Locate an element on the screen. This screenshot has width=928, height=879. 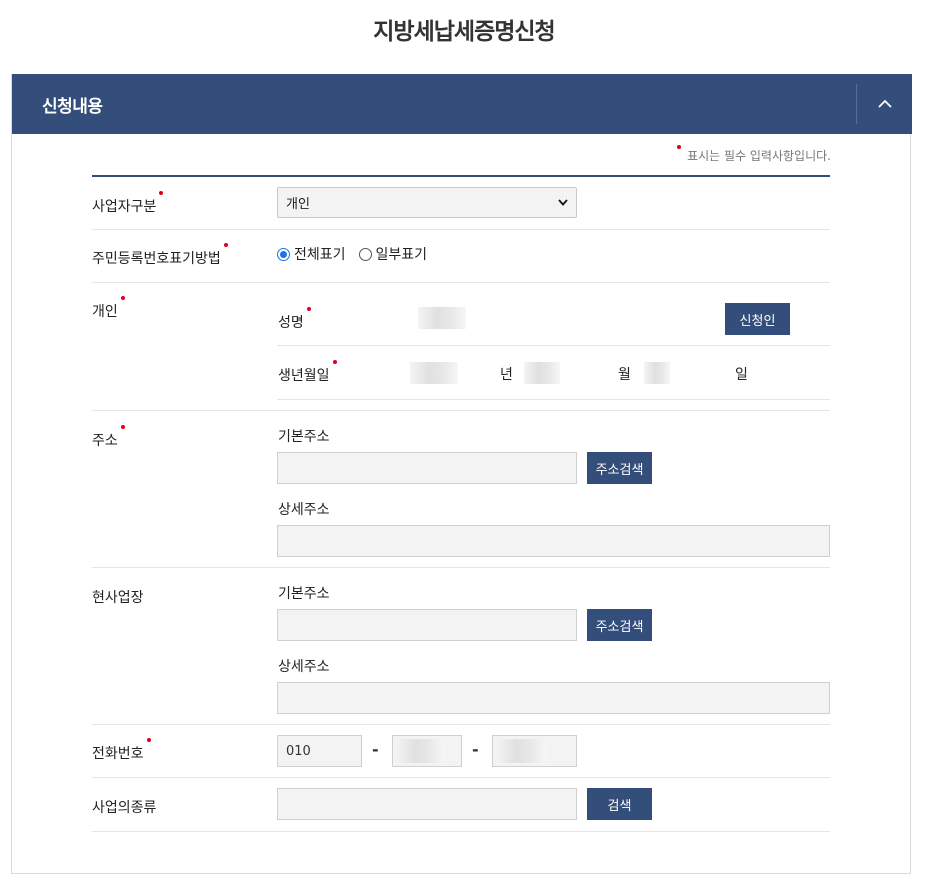
day-unit: 일 is located at coordinates (741, 375).